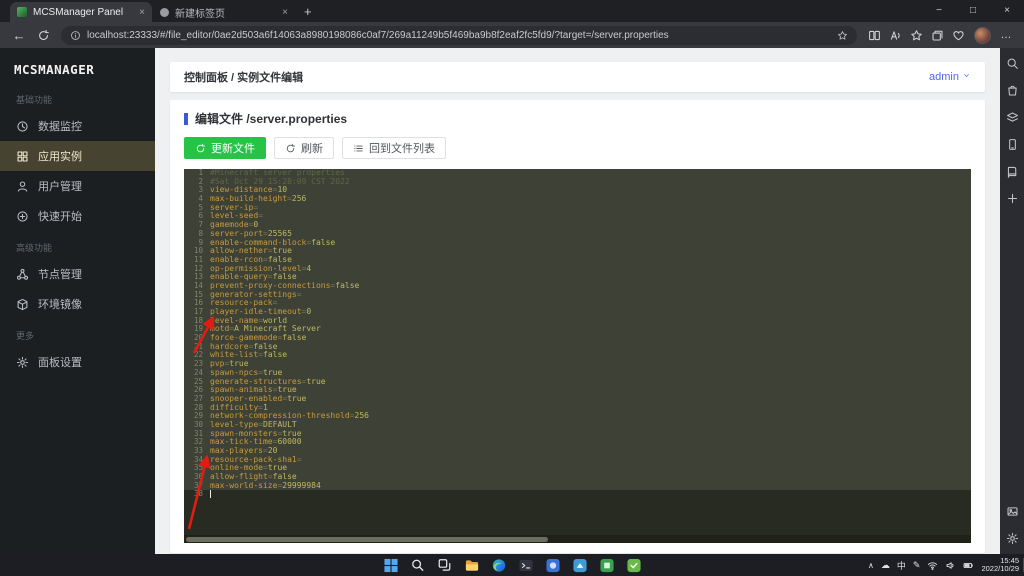 Image resolution: width=1024 pixels, height=576 pixels. I want to click on close-icon: ×, so click(1007, 11).